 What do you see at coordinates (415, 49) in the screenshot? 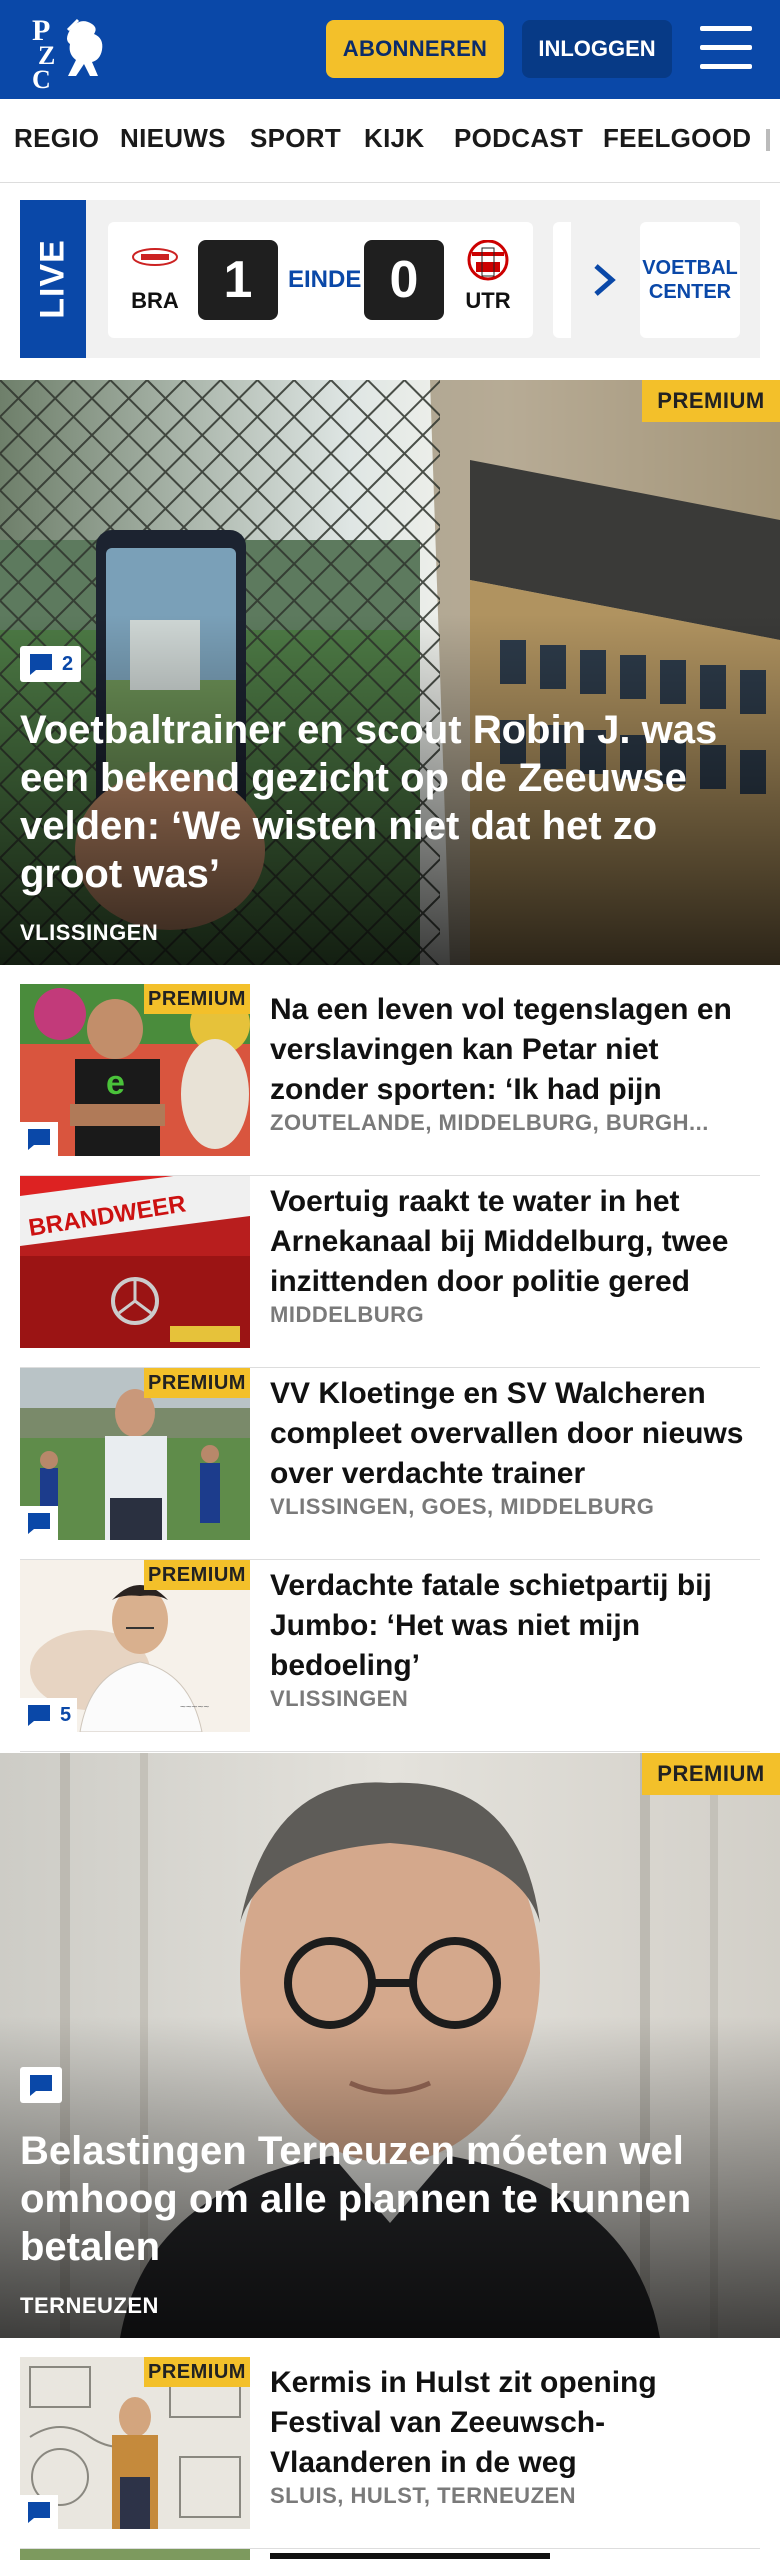
I see `subscribe-button: ABONNEREN` at bounding box center [415, 49].